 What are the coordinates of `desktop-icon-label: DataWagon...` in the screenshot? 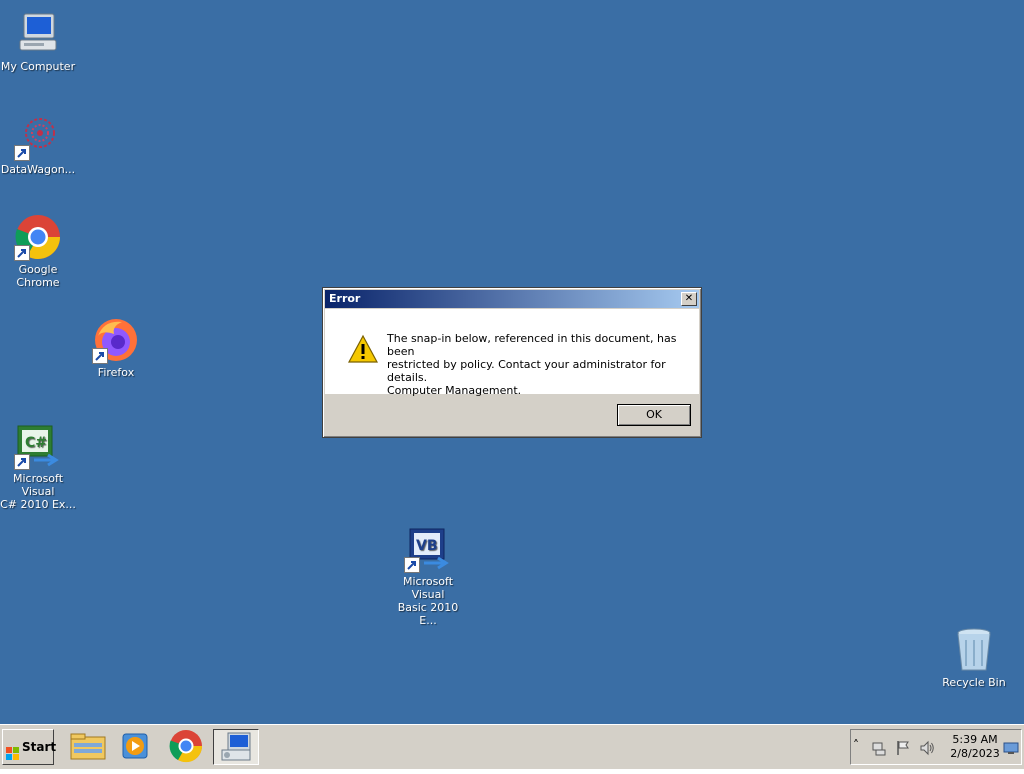 It's located at (38, 169).